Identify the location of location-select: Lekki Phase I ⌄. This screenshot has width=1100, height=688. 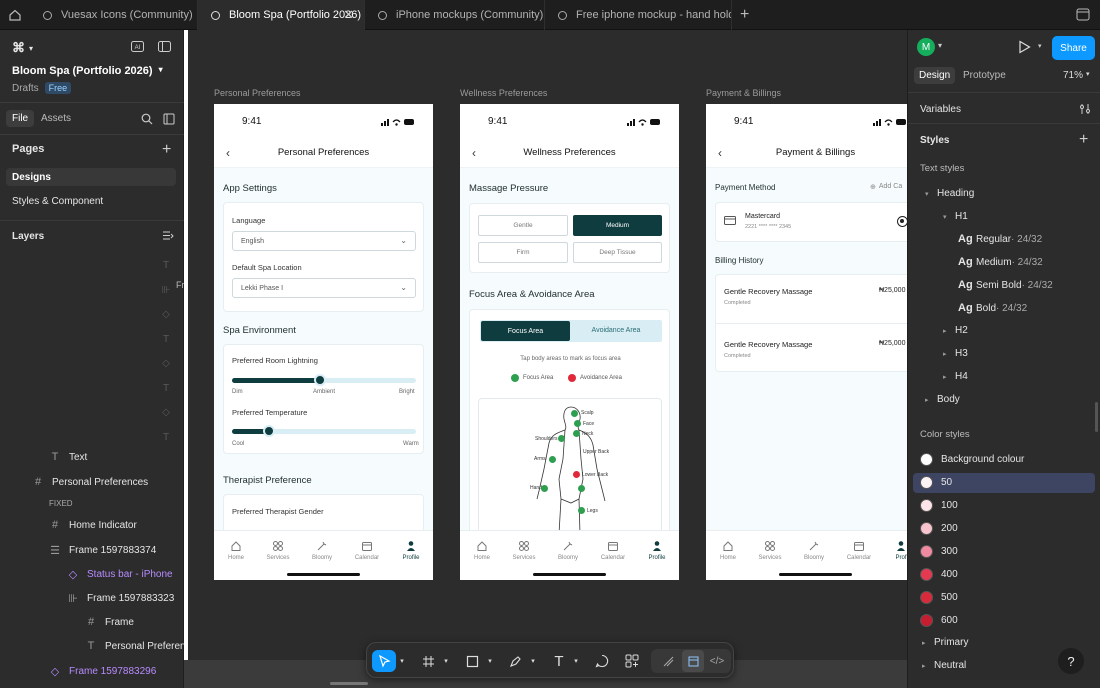
(324, 288).